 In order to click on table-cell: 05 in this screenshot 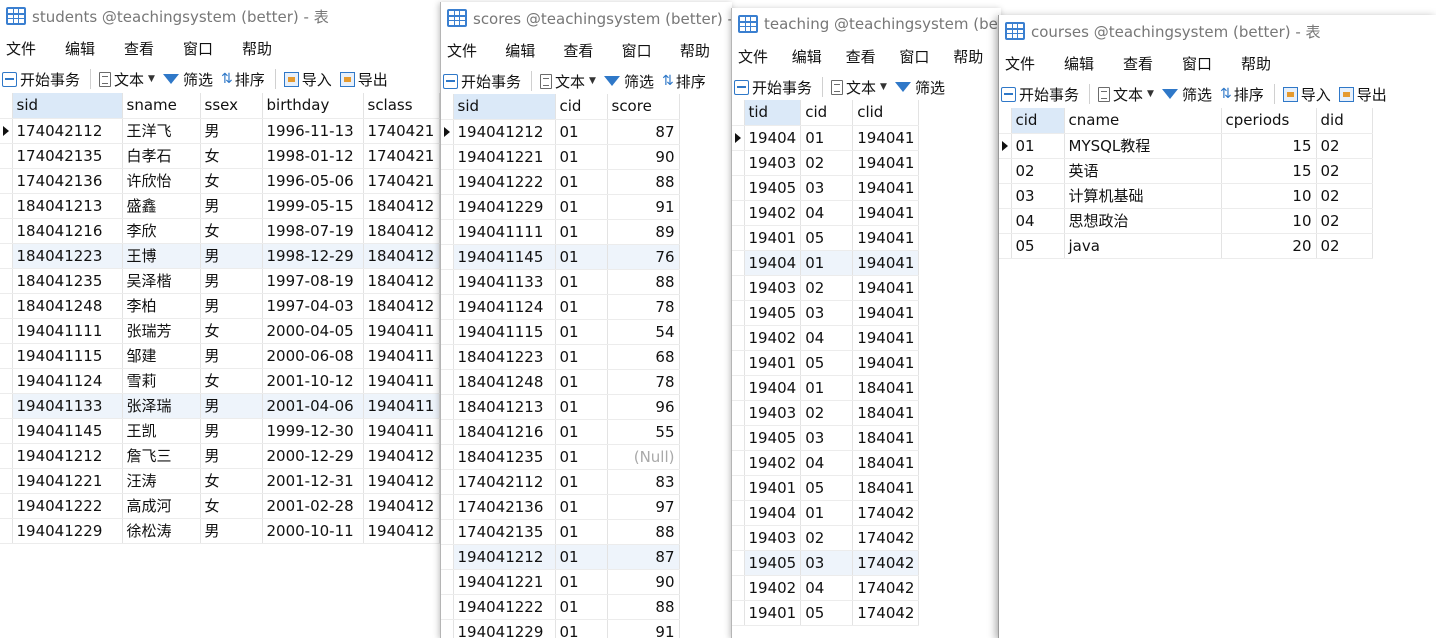, I will do `click(827, 363)`.